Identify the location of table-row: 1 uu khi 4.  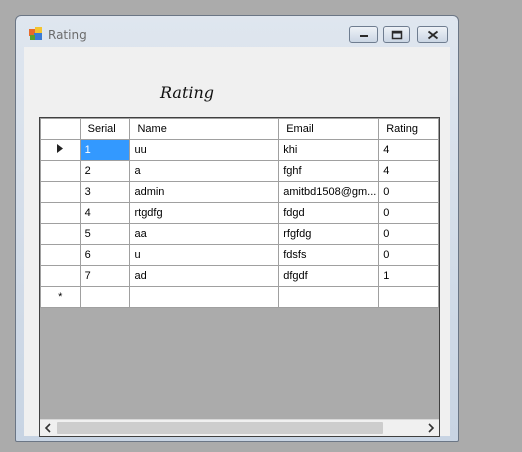
(239, 150).